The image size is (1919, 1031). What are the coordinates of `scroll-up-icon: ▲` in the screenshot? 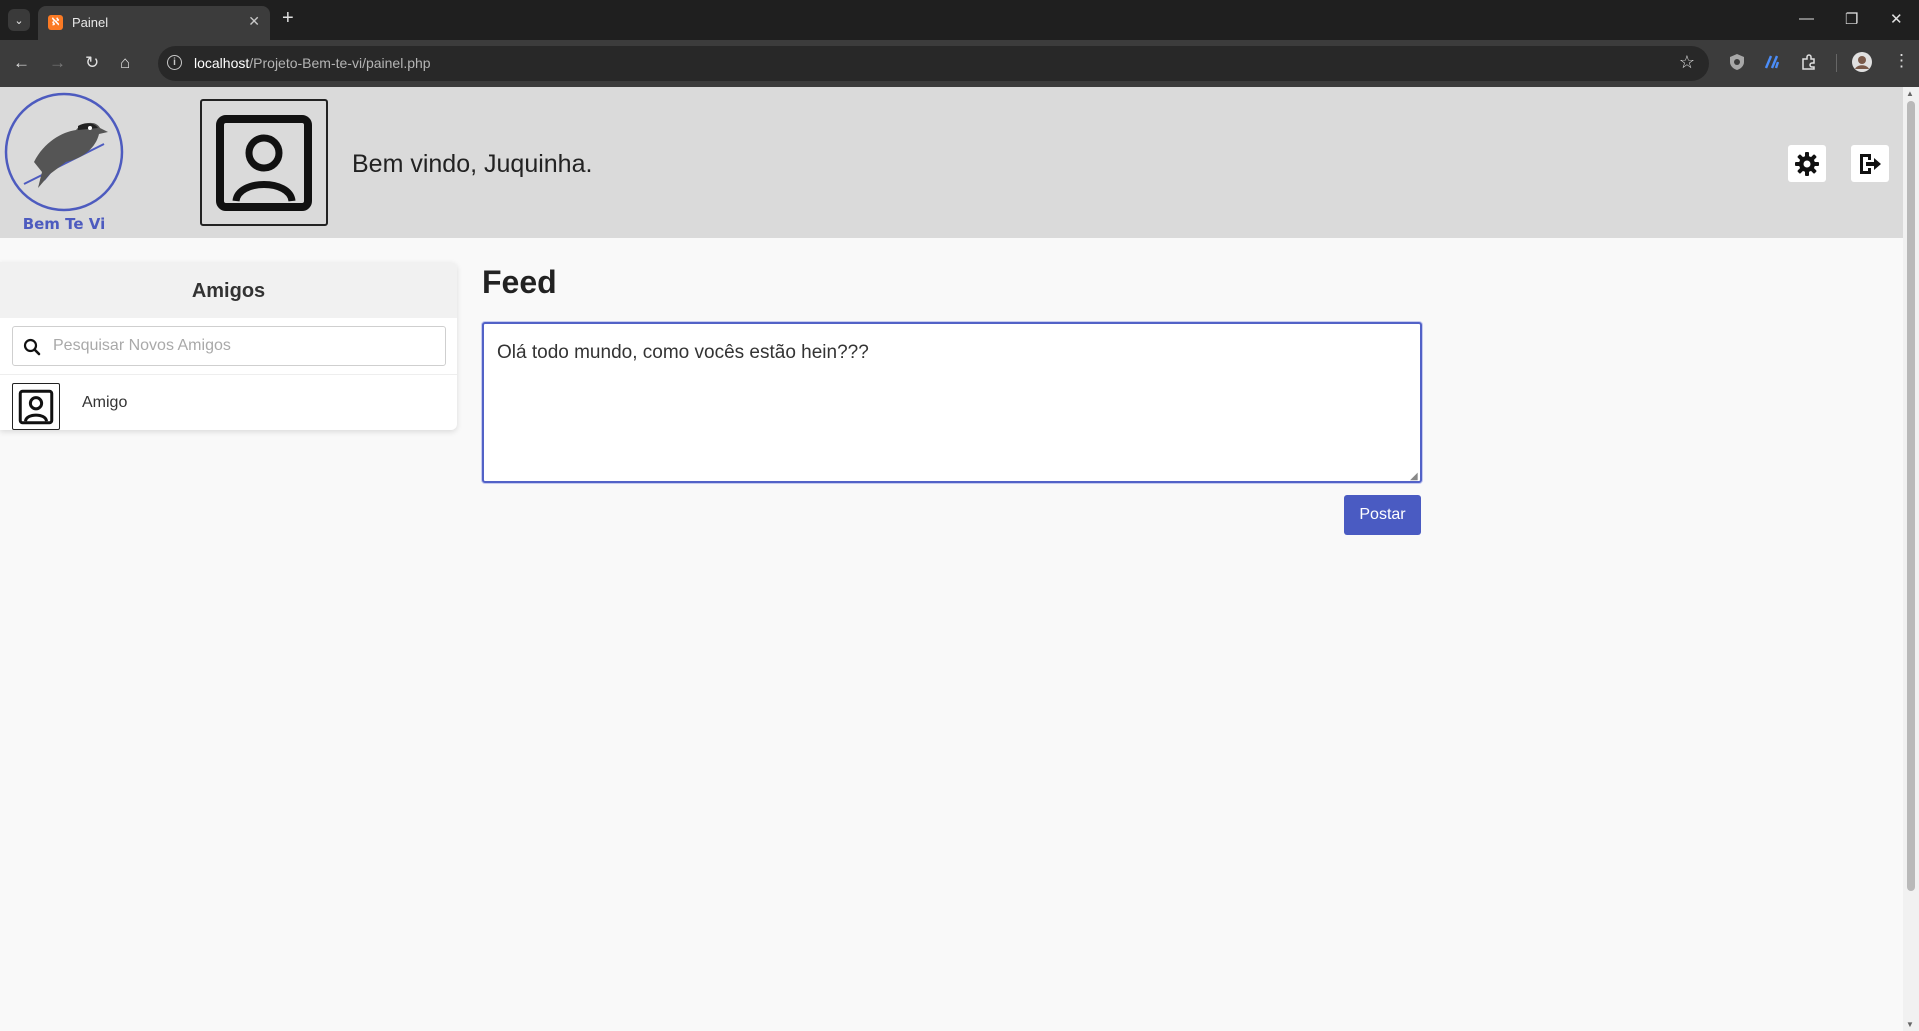 It's located at (1910, 93).